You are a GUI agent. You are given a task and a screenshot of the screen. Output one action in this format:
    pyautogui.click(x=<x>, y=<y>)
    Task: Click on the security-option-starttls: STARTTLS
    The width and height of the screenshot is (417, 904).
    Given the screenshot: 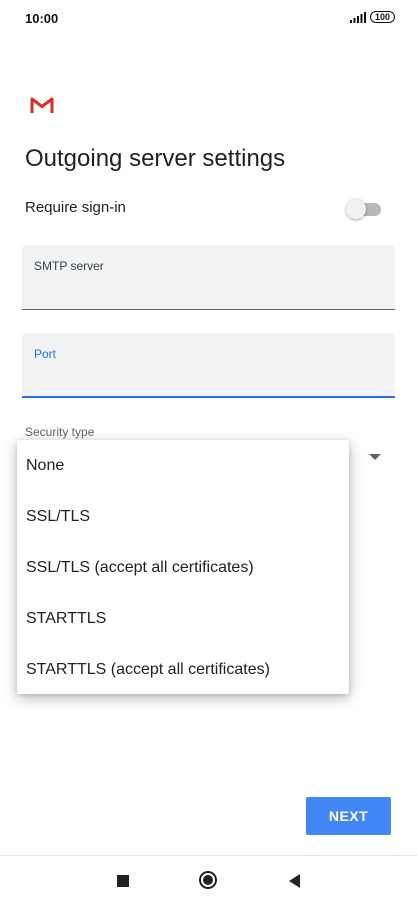 What is the action you would take?
    pyautogui.click(x=183, y=618)
    